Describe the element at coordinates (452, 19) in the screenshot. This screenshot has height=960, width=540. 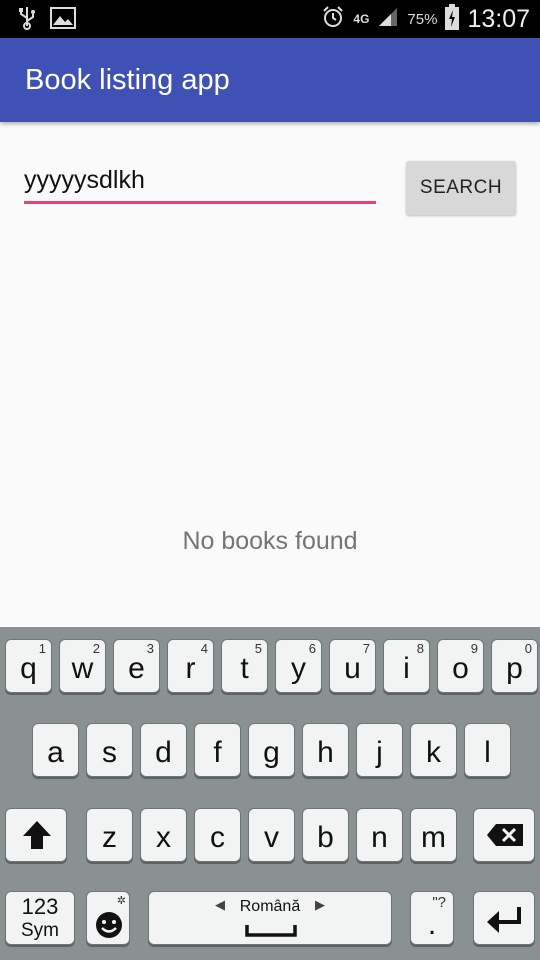
I see `battery-charging-icon` at that location.